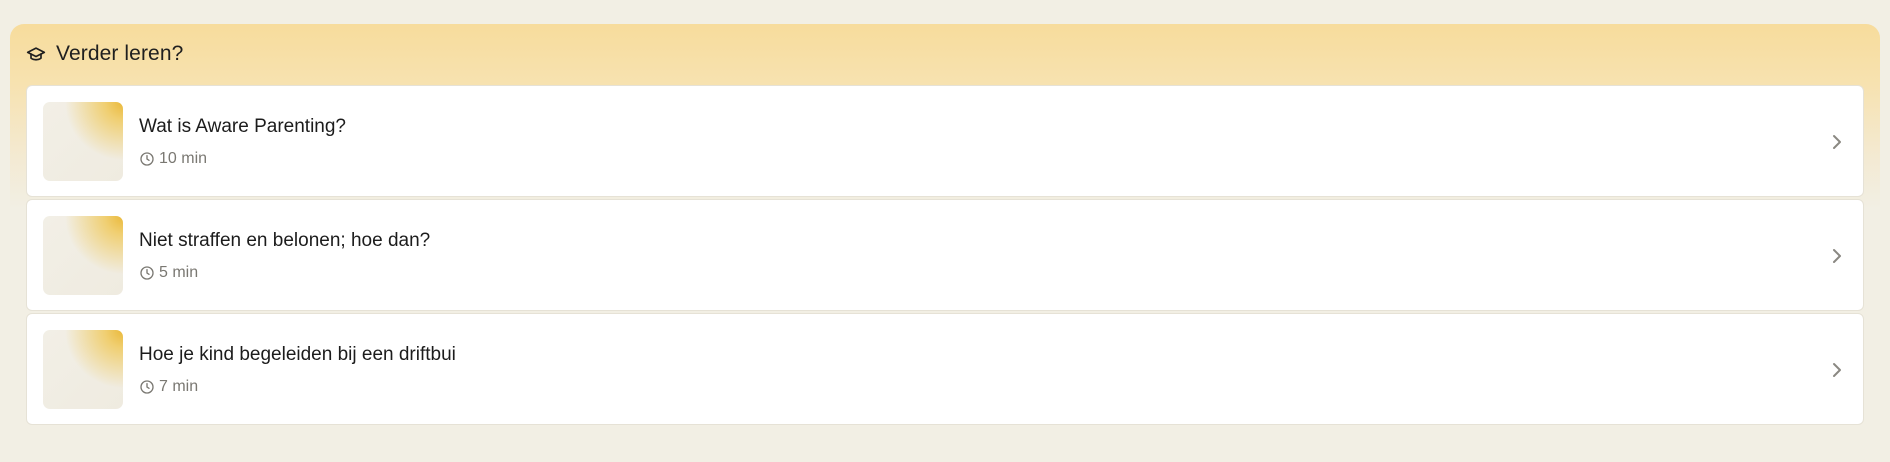 The width and height of the screenshot is (1890, 462). I want to click on article-duration: 10 min, so click(173, 159).